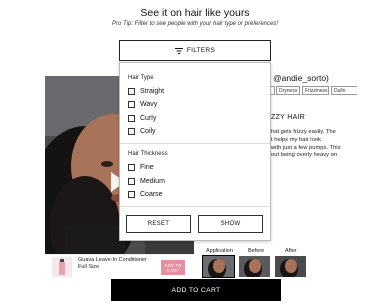 The image size is (390, 304). Describe the element at coordinates (131, 167) in the screenshot. I see `checkbox-fine` at that location.